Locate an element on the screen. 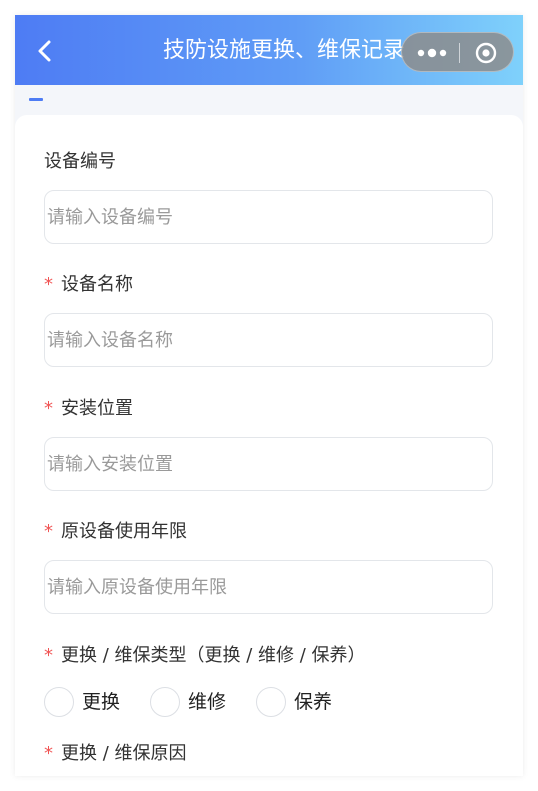 This screenshot has height=791, width=538. service-life-label: * 原设备使用年限 is located at coordinates (115, 531).